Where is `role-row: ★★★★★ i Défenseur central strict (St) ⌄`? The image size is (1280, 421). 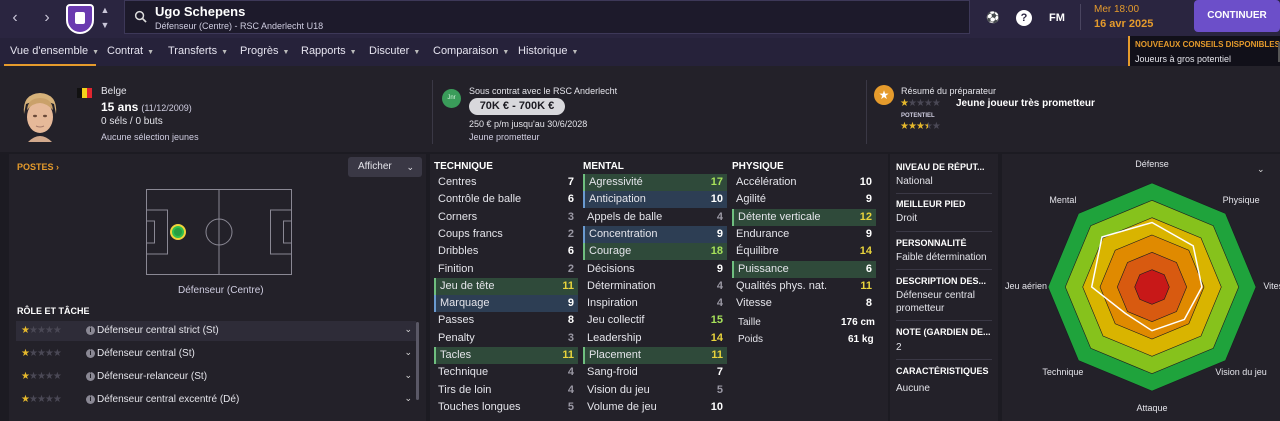
role-row: ★★★★★ i Défenseur central strict (St) ⌄ is located at coordinates (216, 331).